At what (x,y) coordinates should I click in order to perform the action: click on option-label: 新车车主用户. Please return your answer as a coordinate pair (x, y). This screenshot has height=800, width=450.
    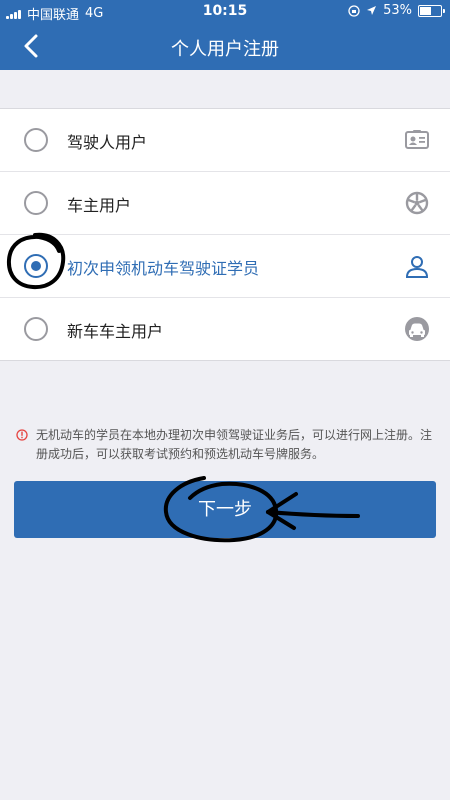
    Looking at the image, I should click on (115, 331).